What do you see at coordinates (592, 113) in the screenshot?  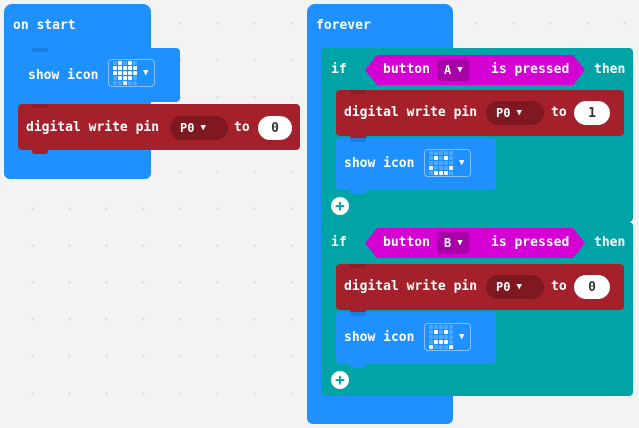 I see `pin-value-input: 1` at bounding box center [592, 113].